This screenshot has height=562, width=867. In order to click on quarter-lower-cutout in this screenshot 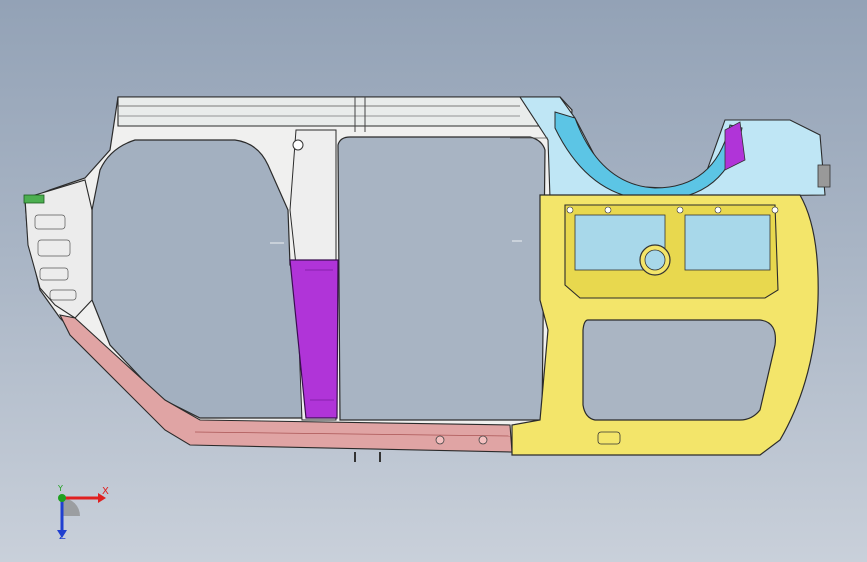, I will do `click(679, 370)`.